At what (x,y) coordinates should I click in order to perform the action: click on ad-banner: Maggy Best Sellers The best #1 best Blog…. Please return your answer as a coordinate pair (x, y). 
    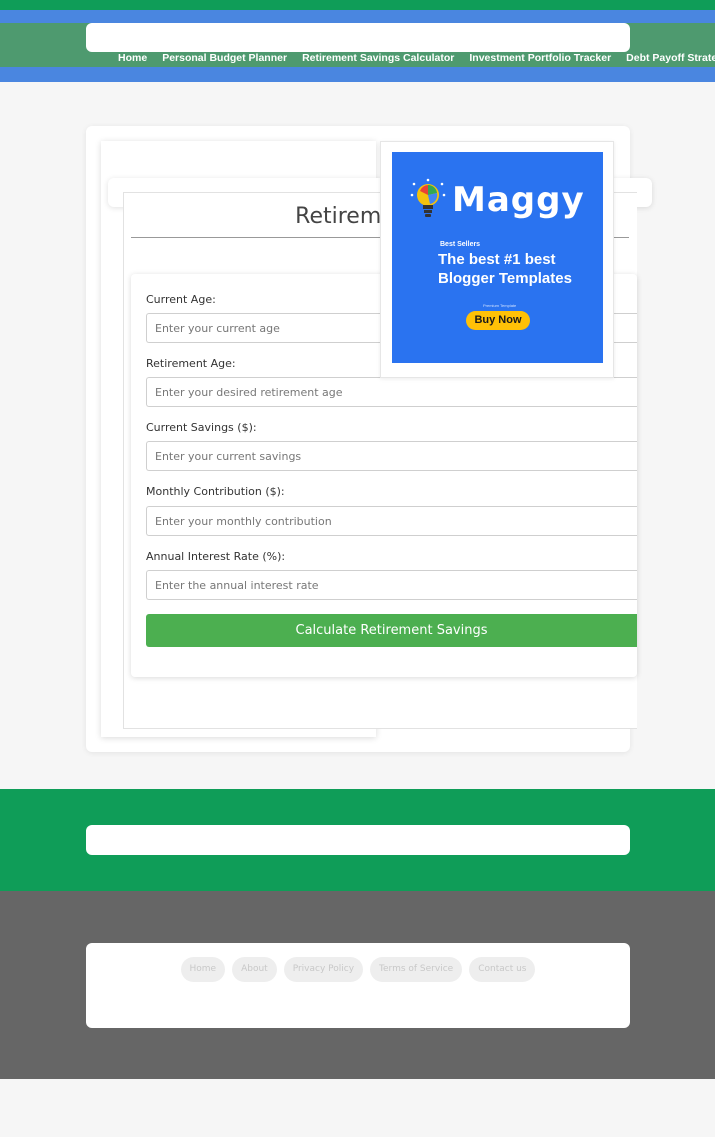
    Looking at the image, I should click on (497, 257).